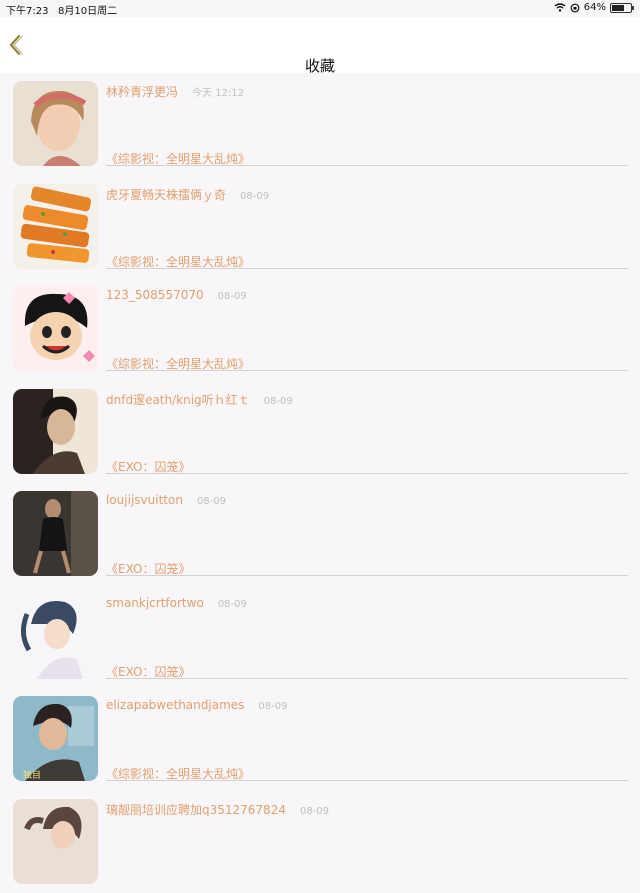 The image size is (640, 893). I want to click on list-item: 虎牙夏畅天株擂俩ｙ奇08-09 《综影视：全明星大乱炖》, so click(320, 227).